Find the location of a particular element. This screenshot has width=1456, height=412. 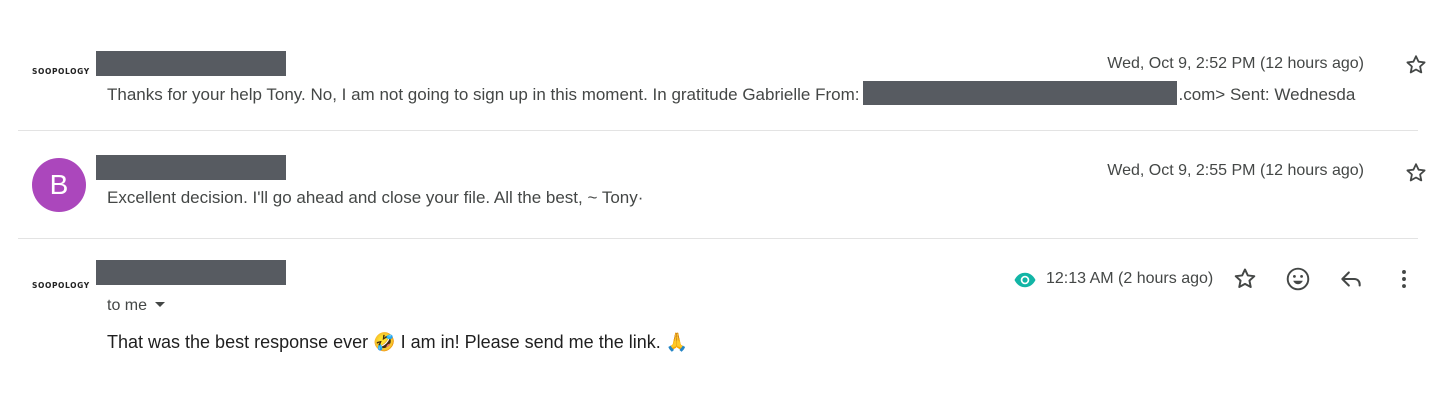

recipient-label: to me is located at coordinates (127, 305).